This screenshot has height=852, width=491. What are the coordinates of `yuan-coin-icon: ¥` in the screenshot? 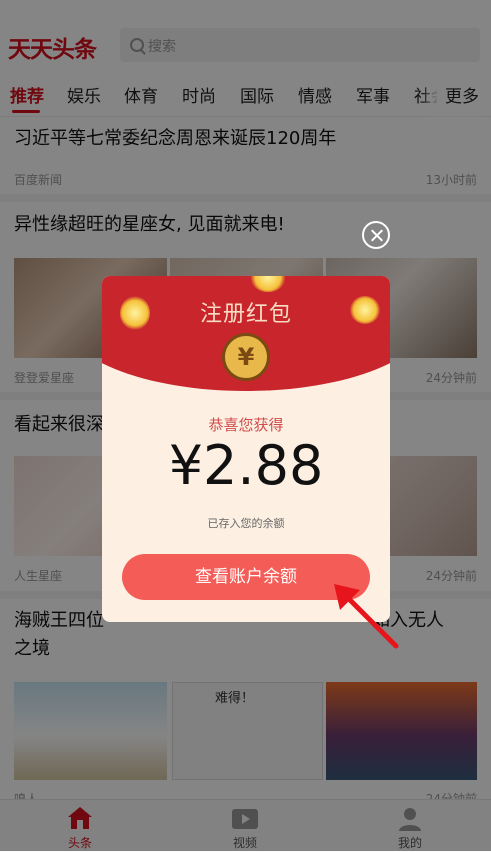 It's located at (246, 357).